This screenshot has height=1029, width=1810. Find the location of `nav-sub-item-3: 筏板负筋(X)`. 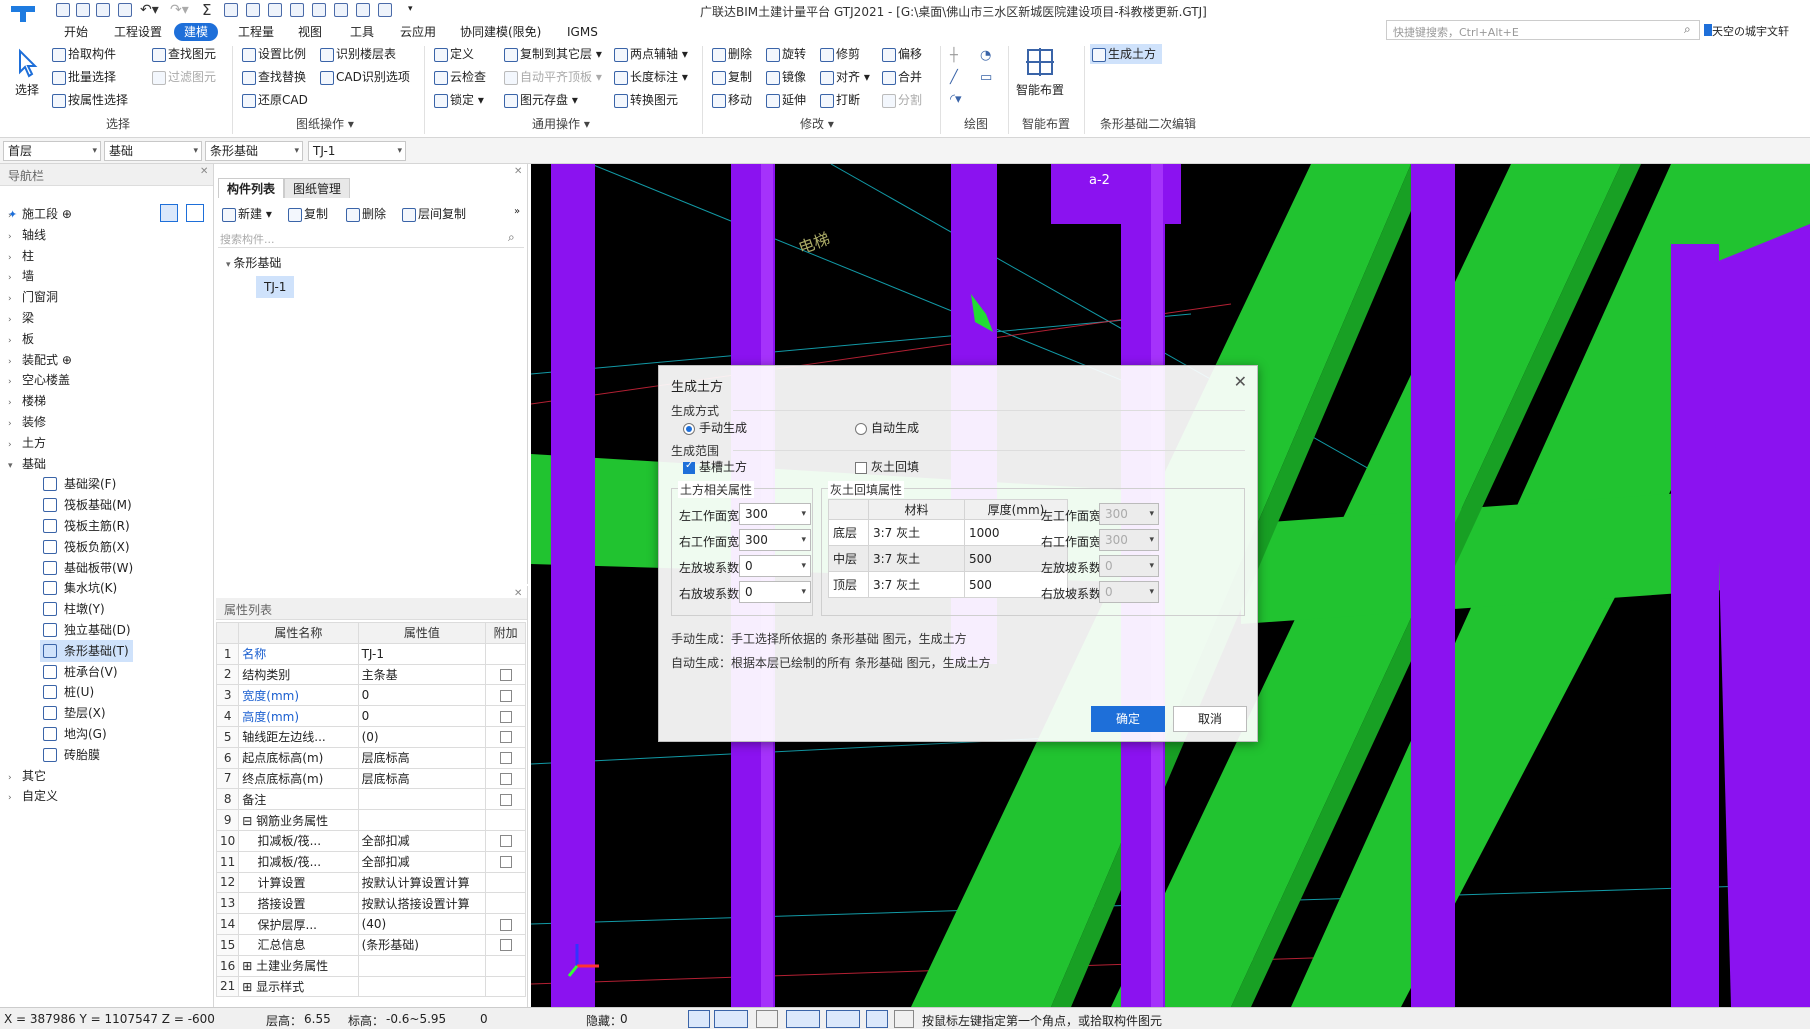

nav-sub-item-3: 筏板负筋(X) is located at coordinates (87, 547).